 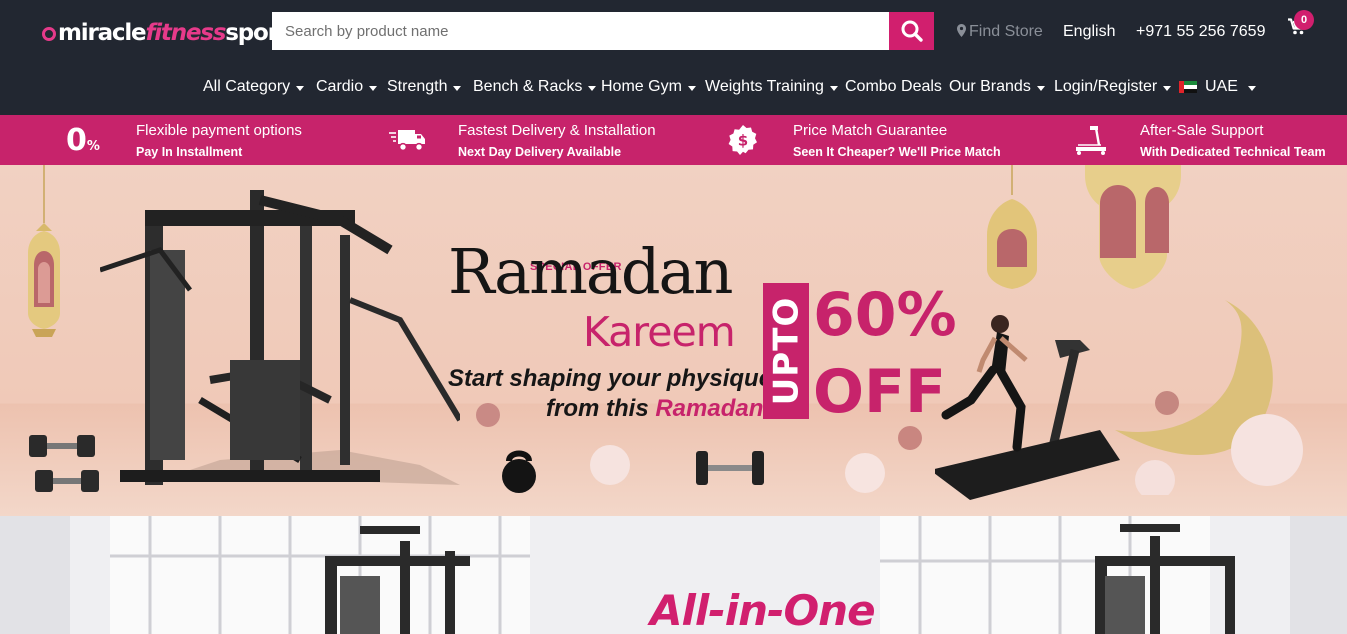 I want to click on map-pin-icon, so click(x=961, y=30).